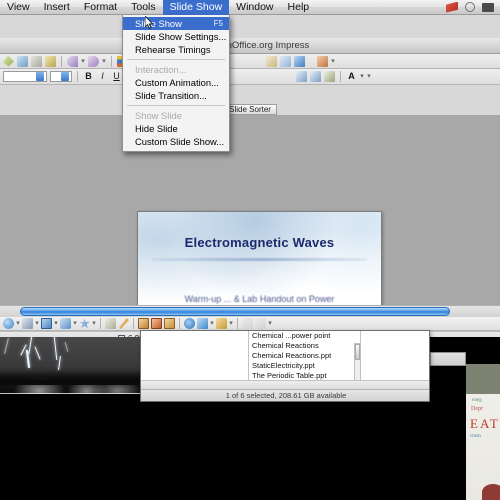 This screenshot has width=500, height=500. What do you see at coordinates (189, 323) in the screenshot?
I see `fontwork-icon` at bounding box center [189, 323].